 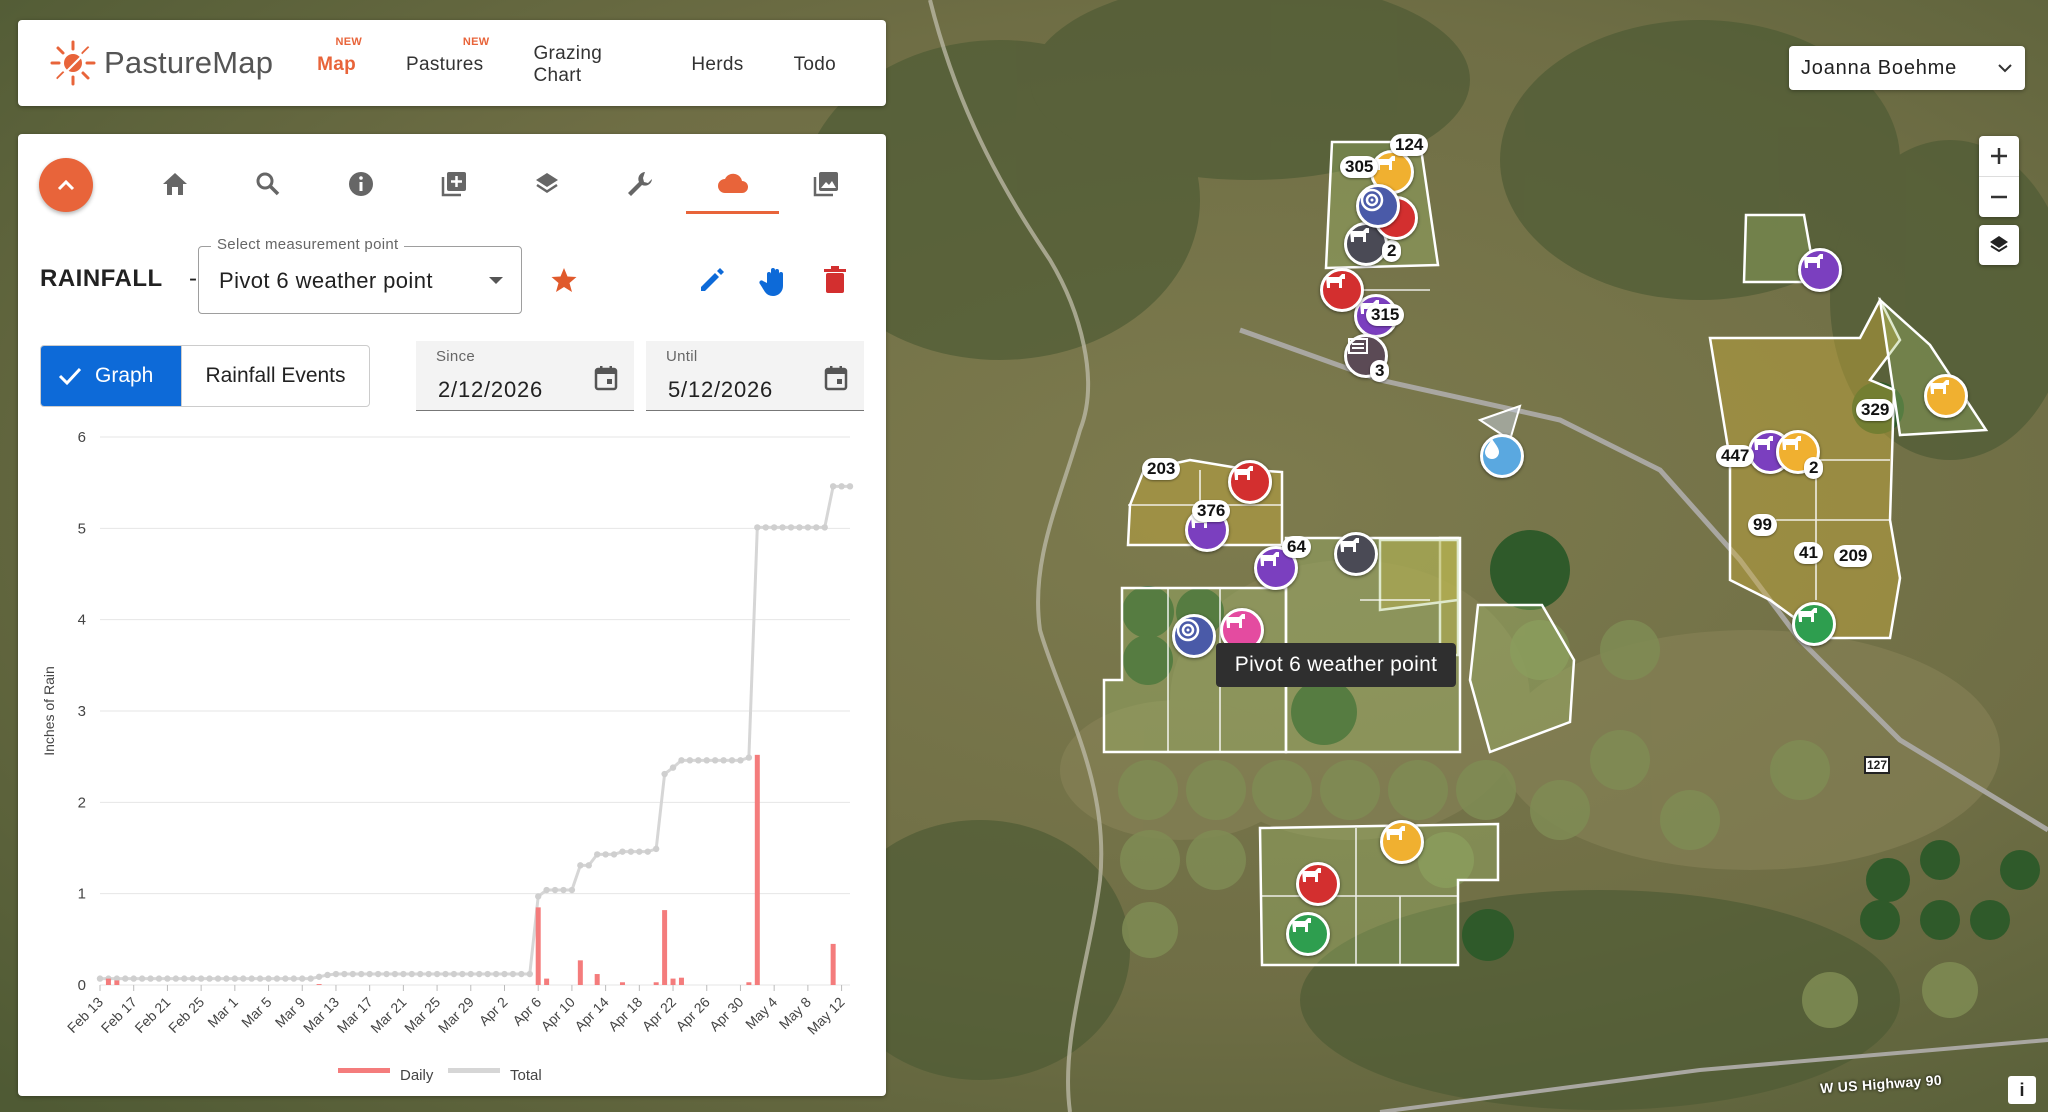 I want to click on map-layers-button, so click(x=1999, y=245).